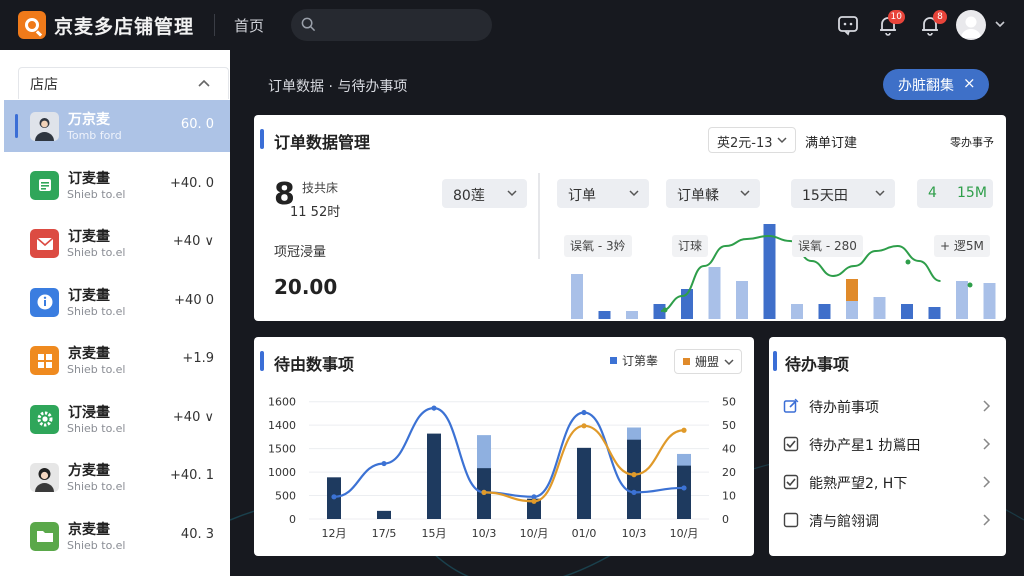 Image resolution: width=1024 pixels, height=576 pixels. I want to click on store-name: 万京麦, so click(89, 120).